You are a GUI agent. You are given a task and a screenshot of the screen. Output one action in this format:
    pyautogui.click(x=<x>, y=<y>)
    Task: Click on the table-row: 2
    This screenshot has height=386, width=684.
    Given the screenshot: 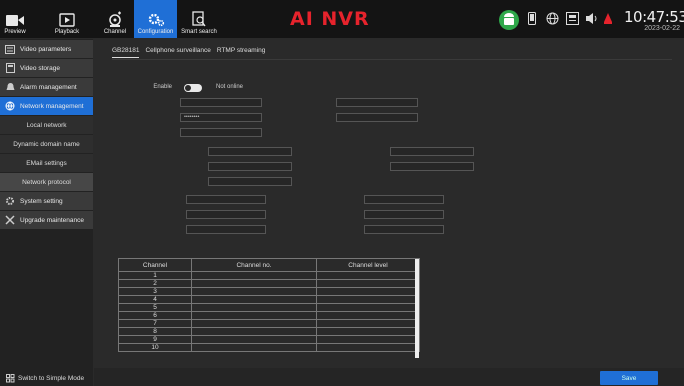 What is the action you would take?
    pyautogui.click(x=269, y=283)
    